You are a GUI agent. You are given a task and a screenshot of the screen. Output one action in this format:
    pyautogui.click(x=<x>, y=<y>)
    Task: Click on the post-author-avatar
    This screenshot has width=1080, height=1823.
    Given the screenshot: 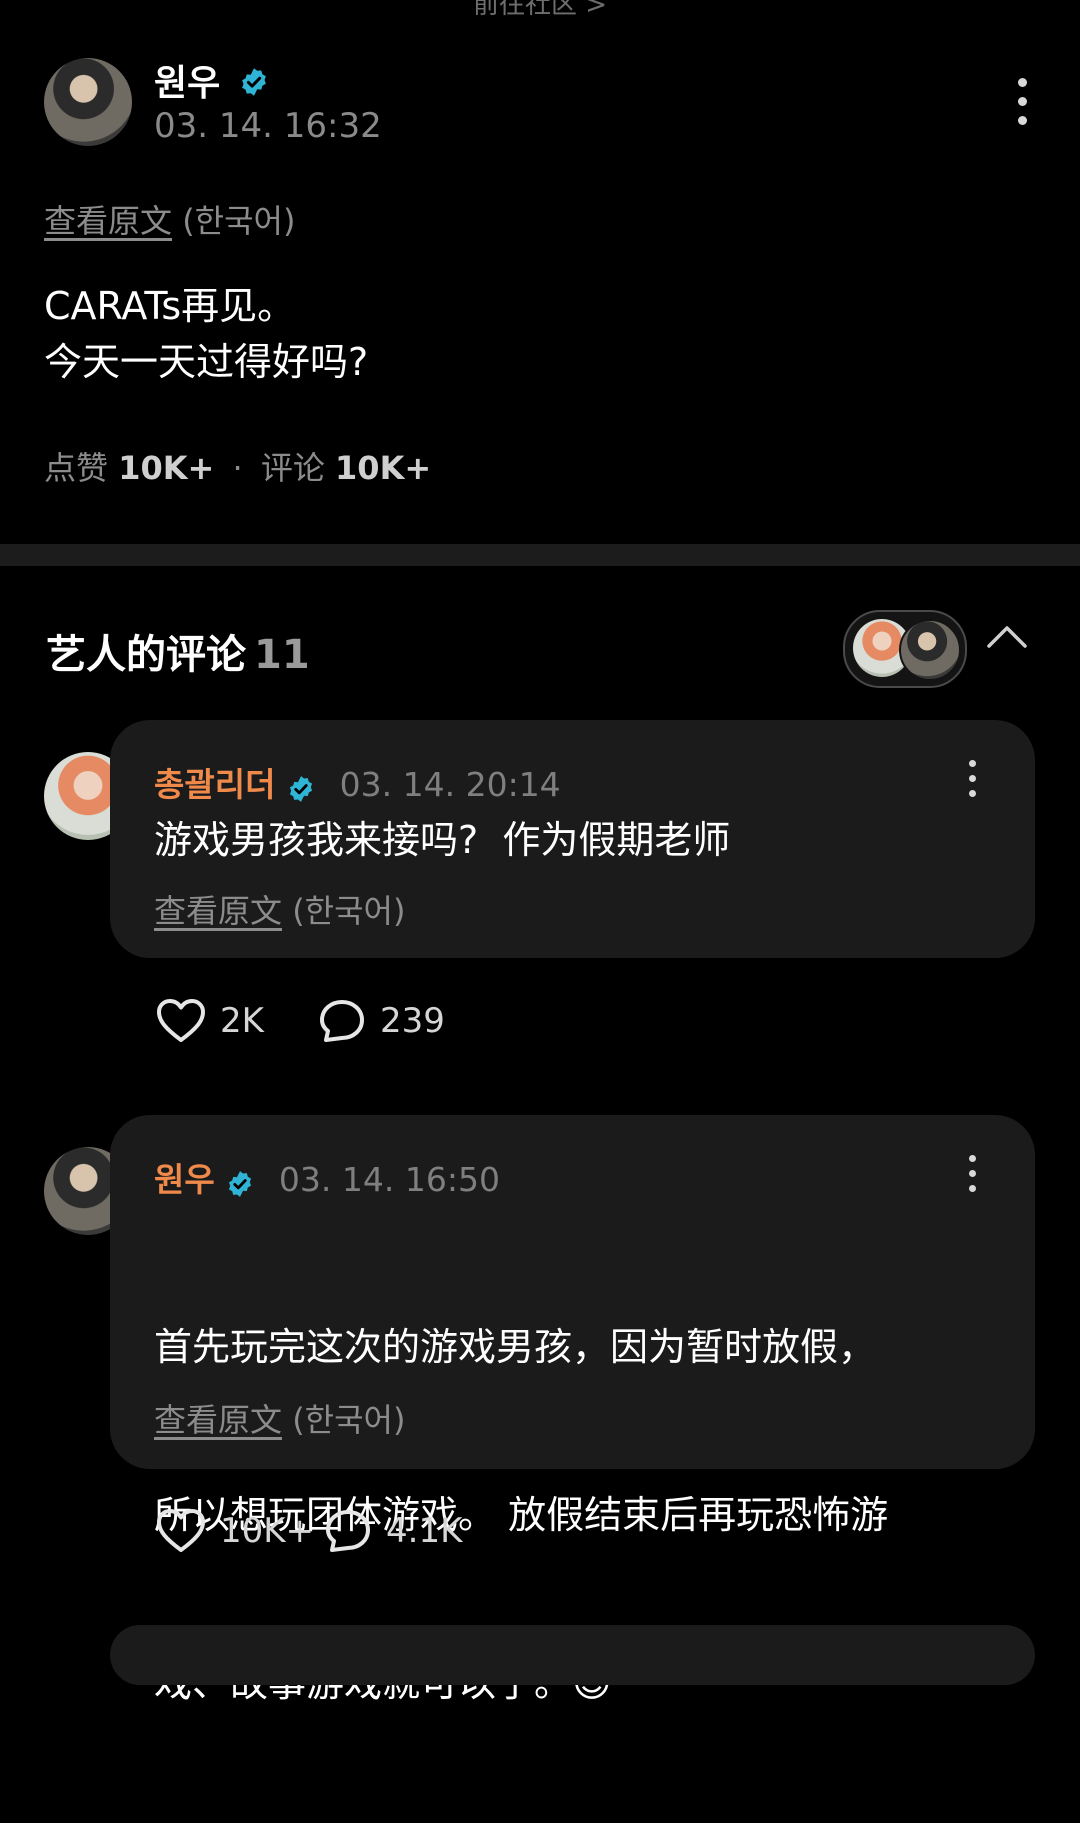 What is the action you would take?
    pyautogui.click(x=88, y=102)
    